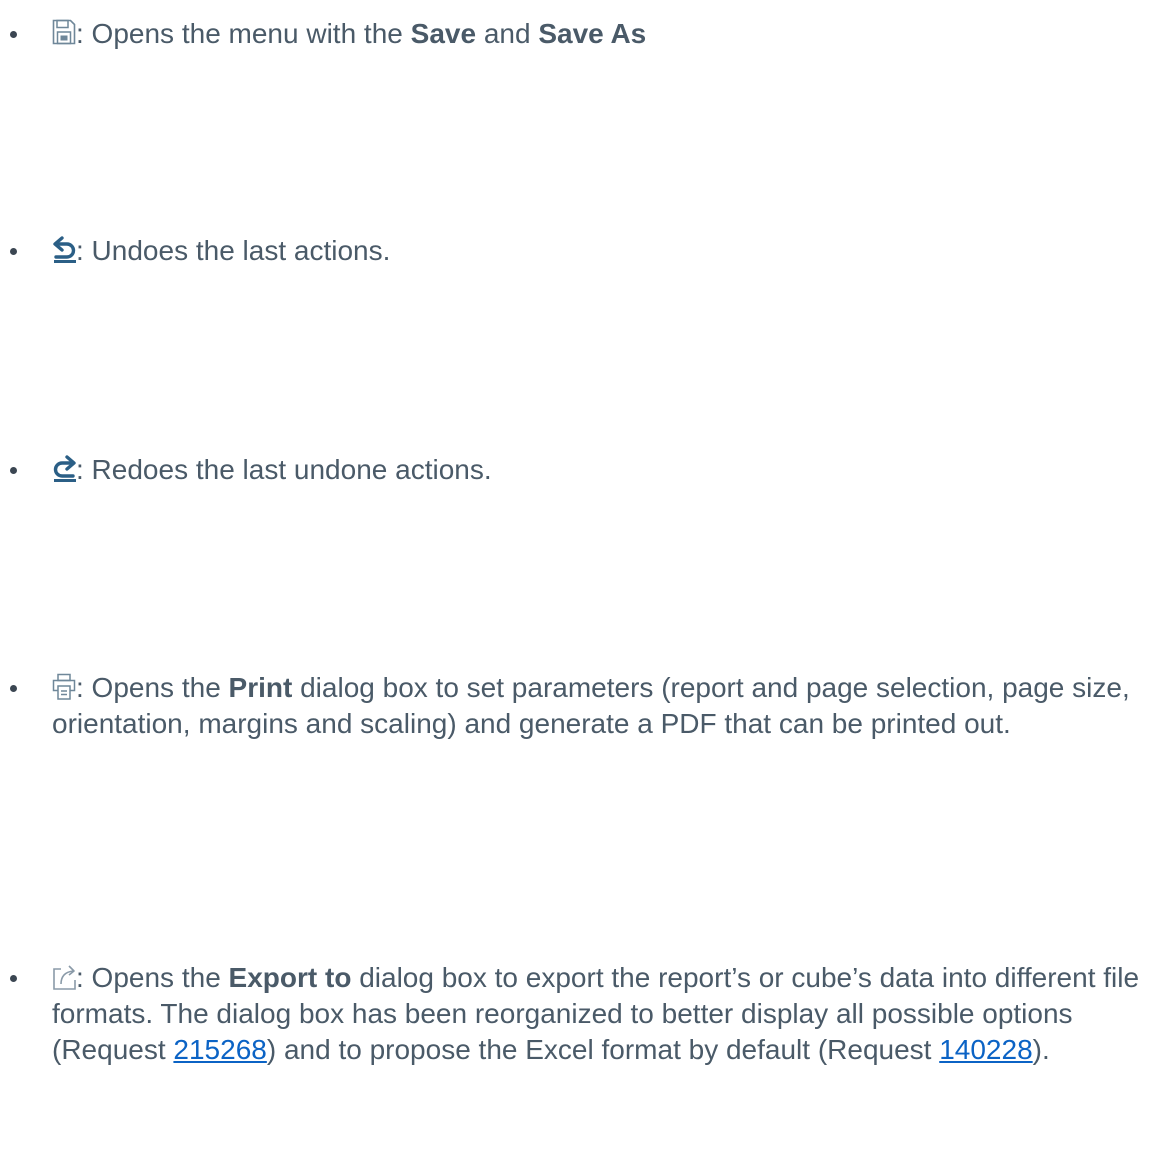 The image size is (1171, 1165). What do you see at coordinates (219, 1049) in the screenshot?
I see `request-link-215268: 215268` at bounding box center [219, 1049].